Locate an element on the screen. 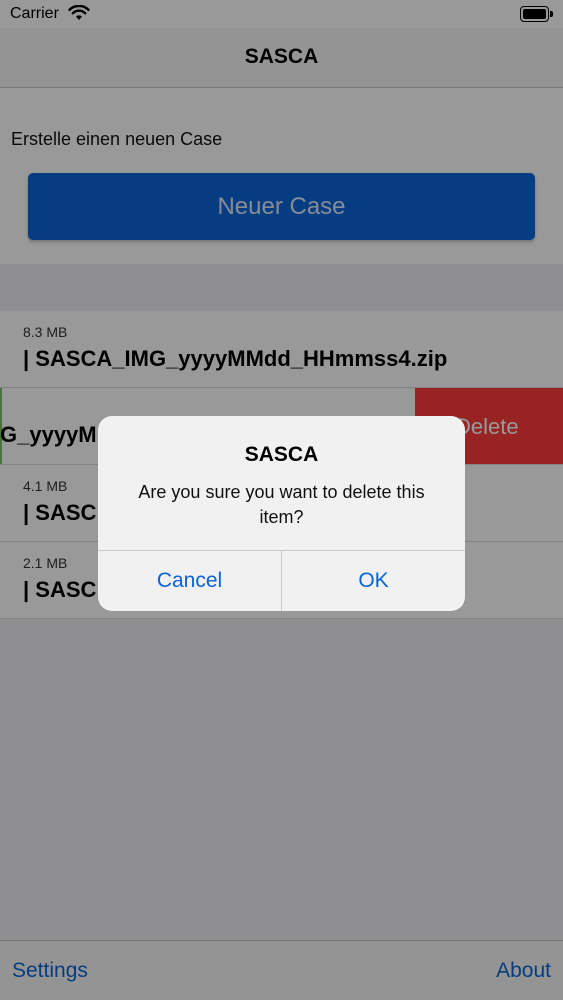 This screenshot has width=563, height=1000. ok-button: OK is located at coordinates (373, 581).